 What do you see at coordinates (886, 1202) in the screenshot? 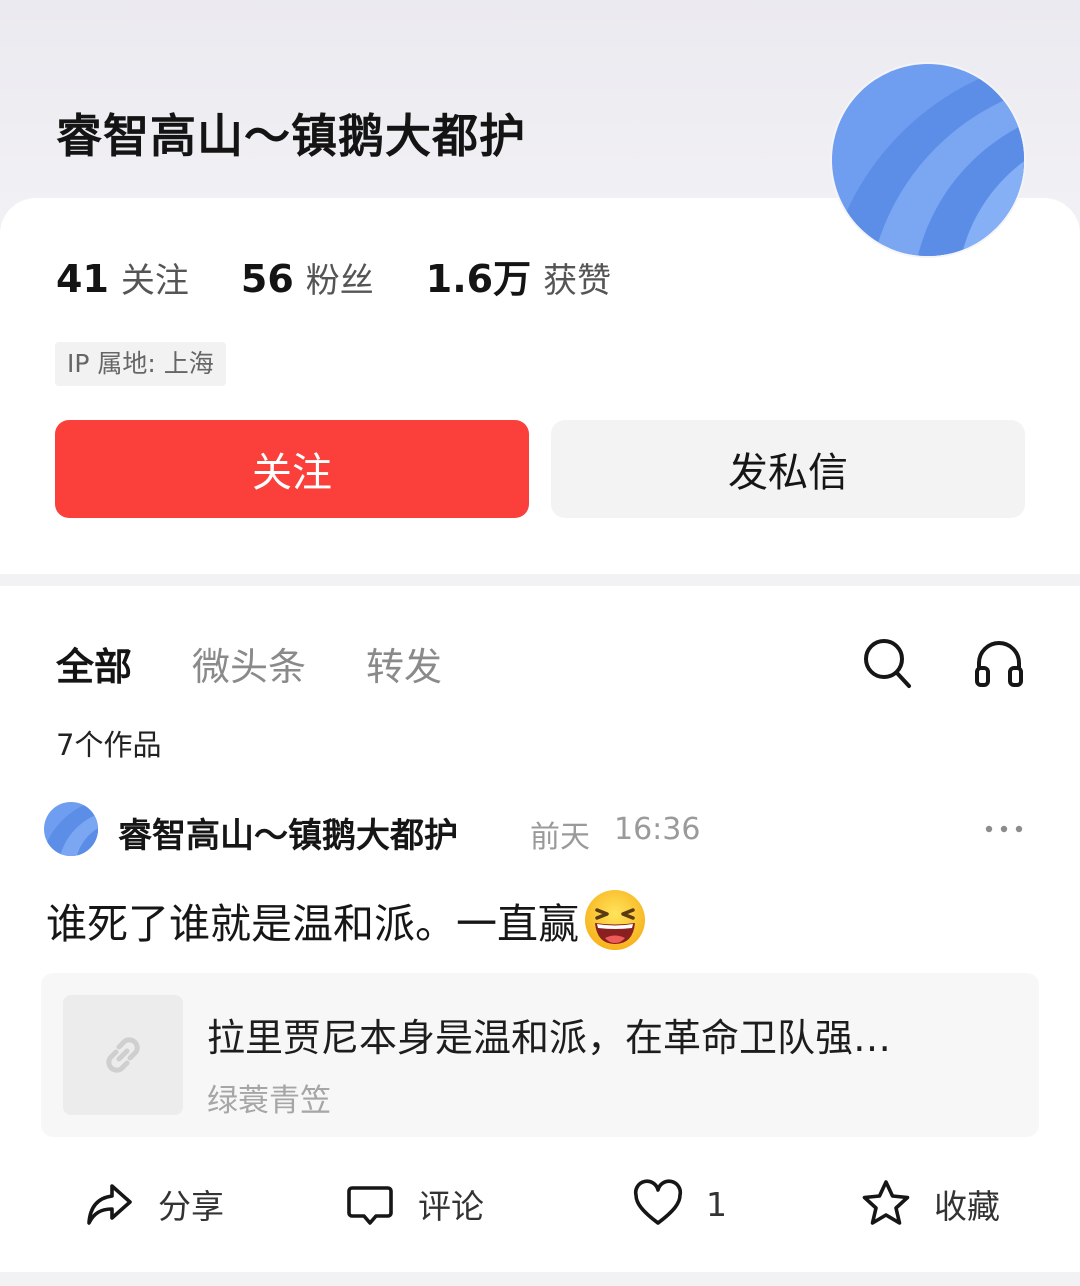
I see `star-icon` at bounding box center [886, 1202].